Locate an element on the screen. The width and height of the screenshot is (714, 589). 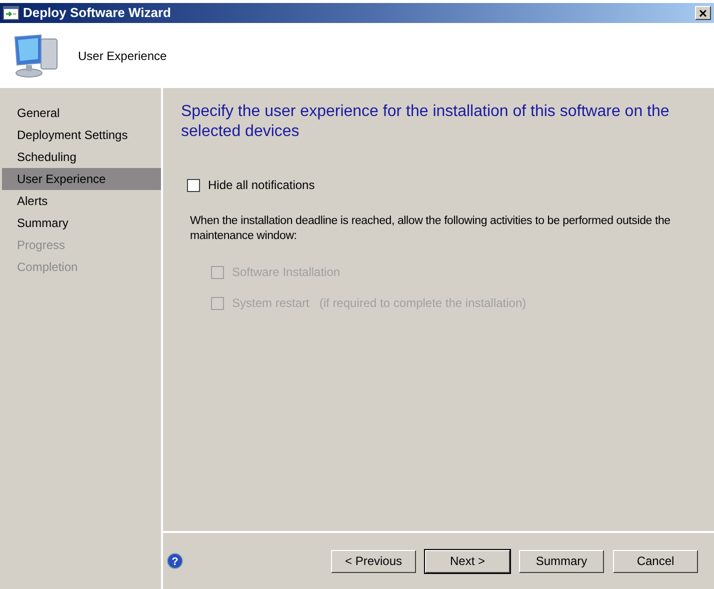
sidebar-item: Summary is located at coordinates (81, 223).